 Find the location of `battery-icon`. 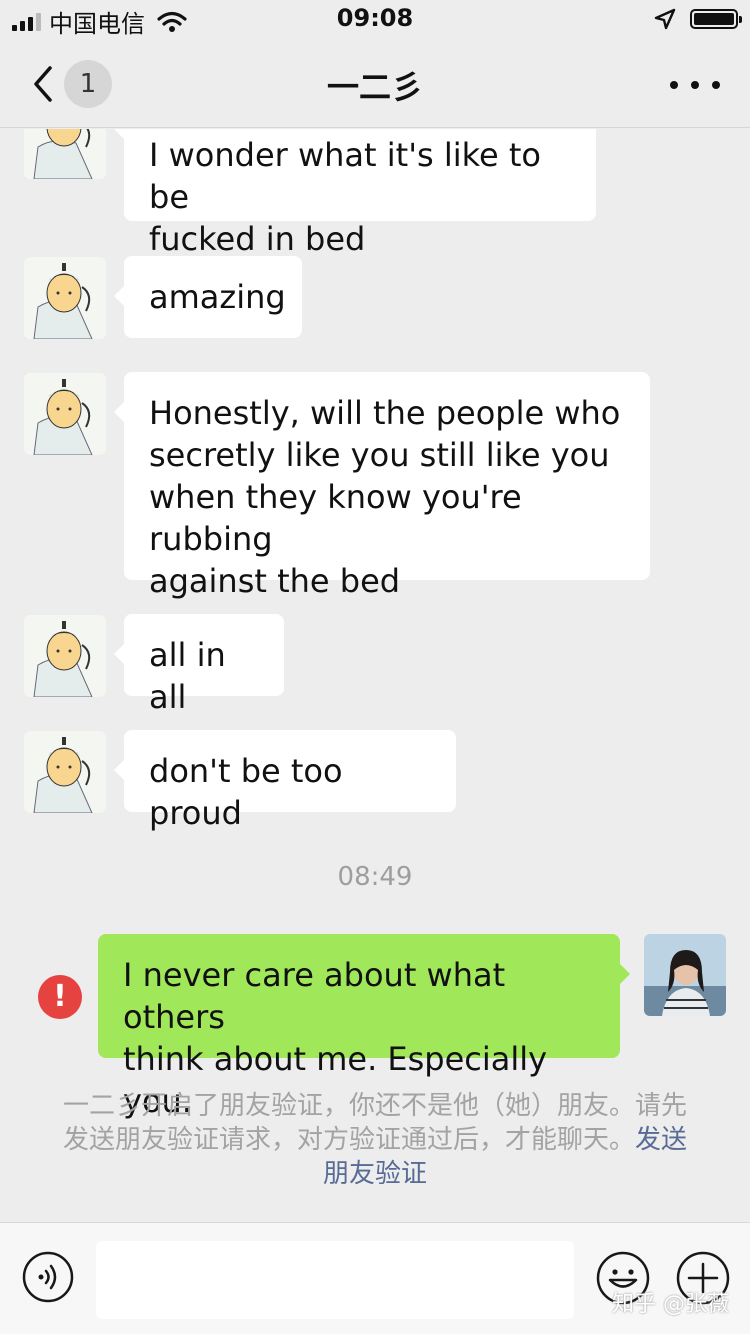

battery-icon is located at coordinates (716, 19).